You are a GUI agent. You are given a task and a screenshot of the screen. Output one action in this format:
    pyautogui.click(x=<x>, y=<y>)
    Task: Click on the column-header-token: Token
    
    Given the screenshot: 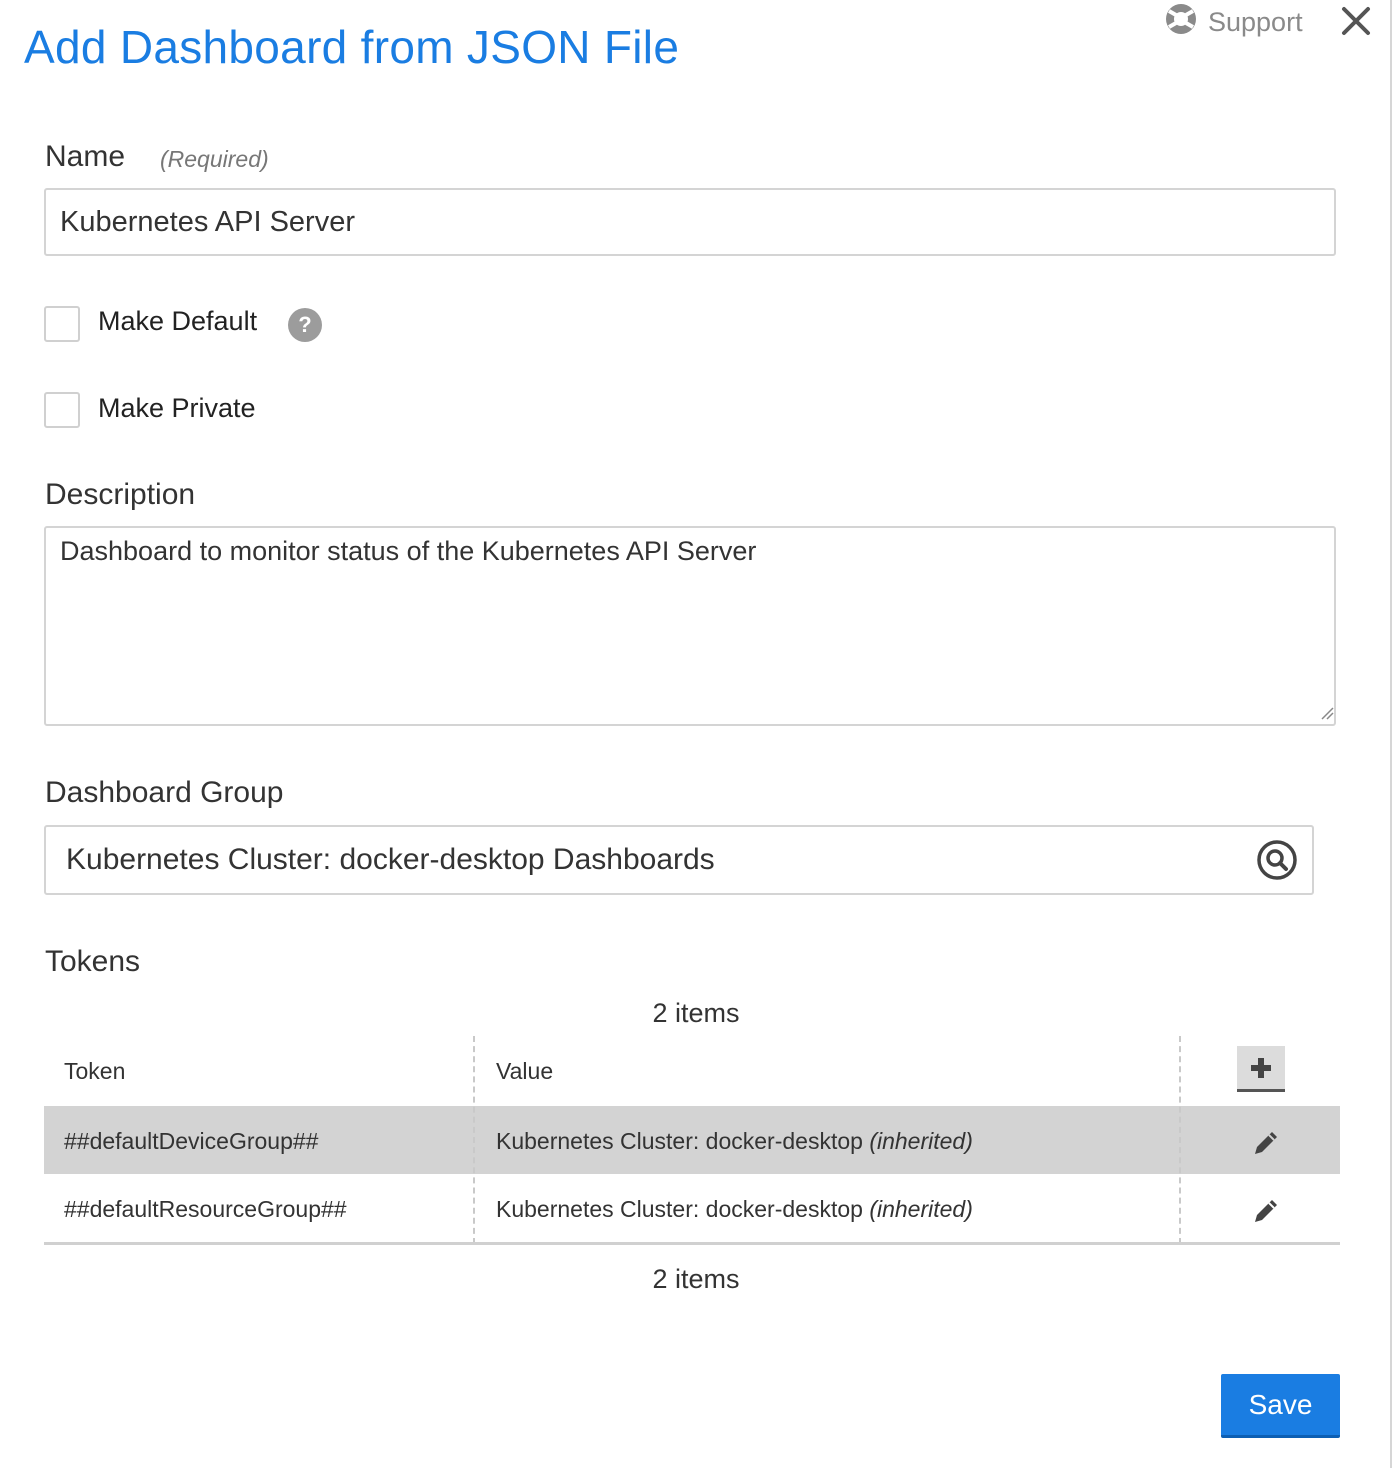 What is the action you would take?
    pyautogui.click(x=94, y=1071)
    